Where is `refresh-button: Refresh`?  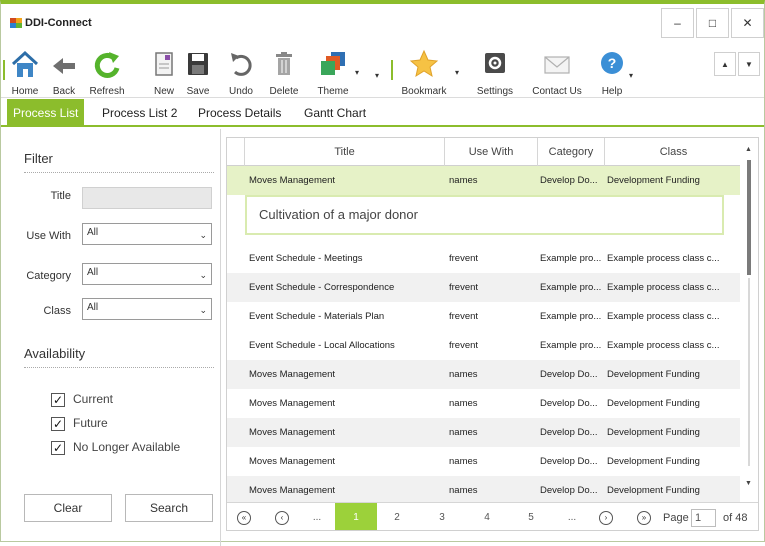 refresh-button: Refresh is located at coordinates (107, 71).